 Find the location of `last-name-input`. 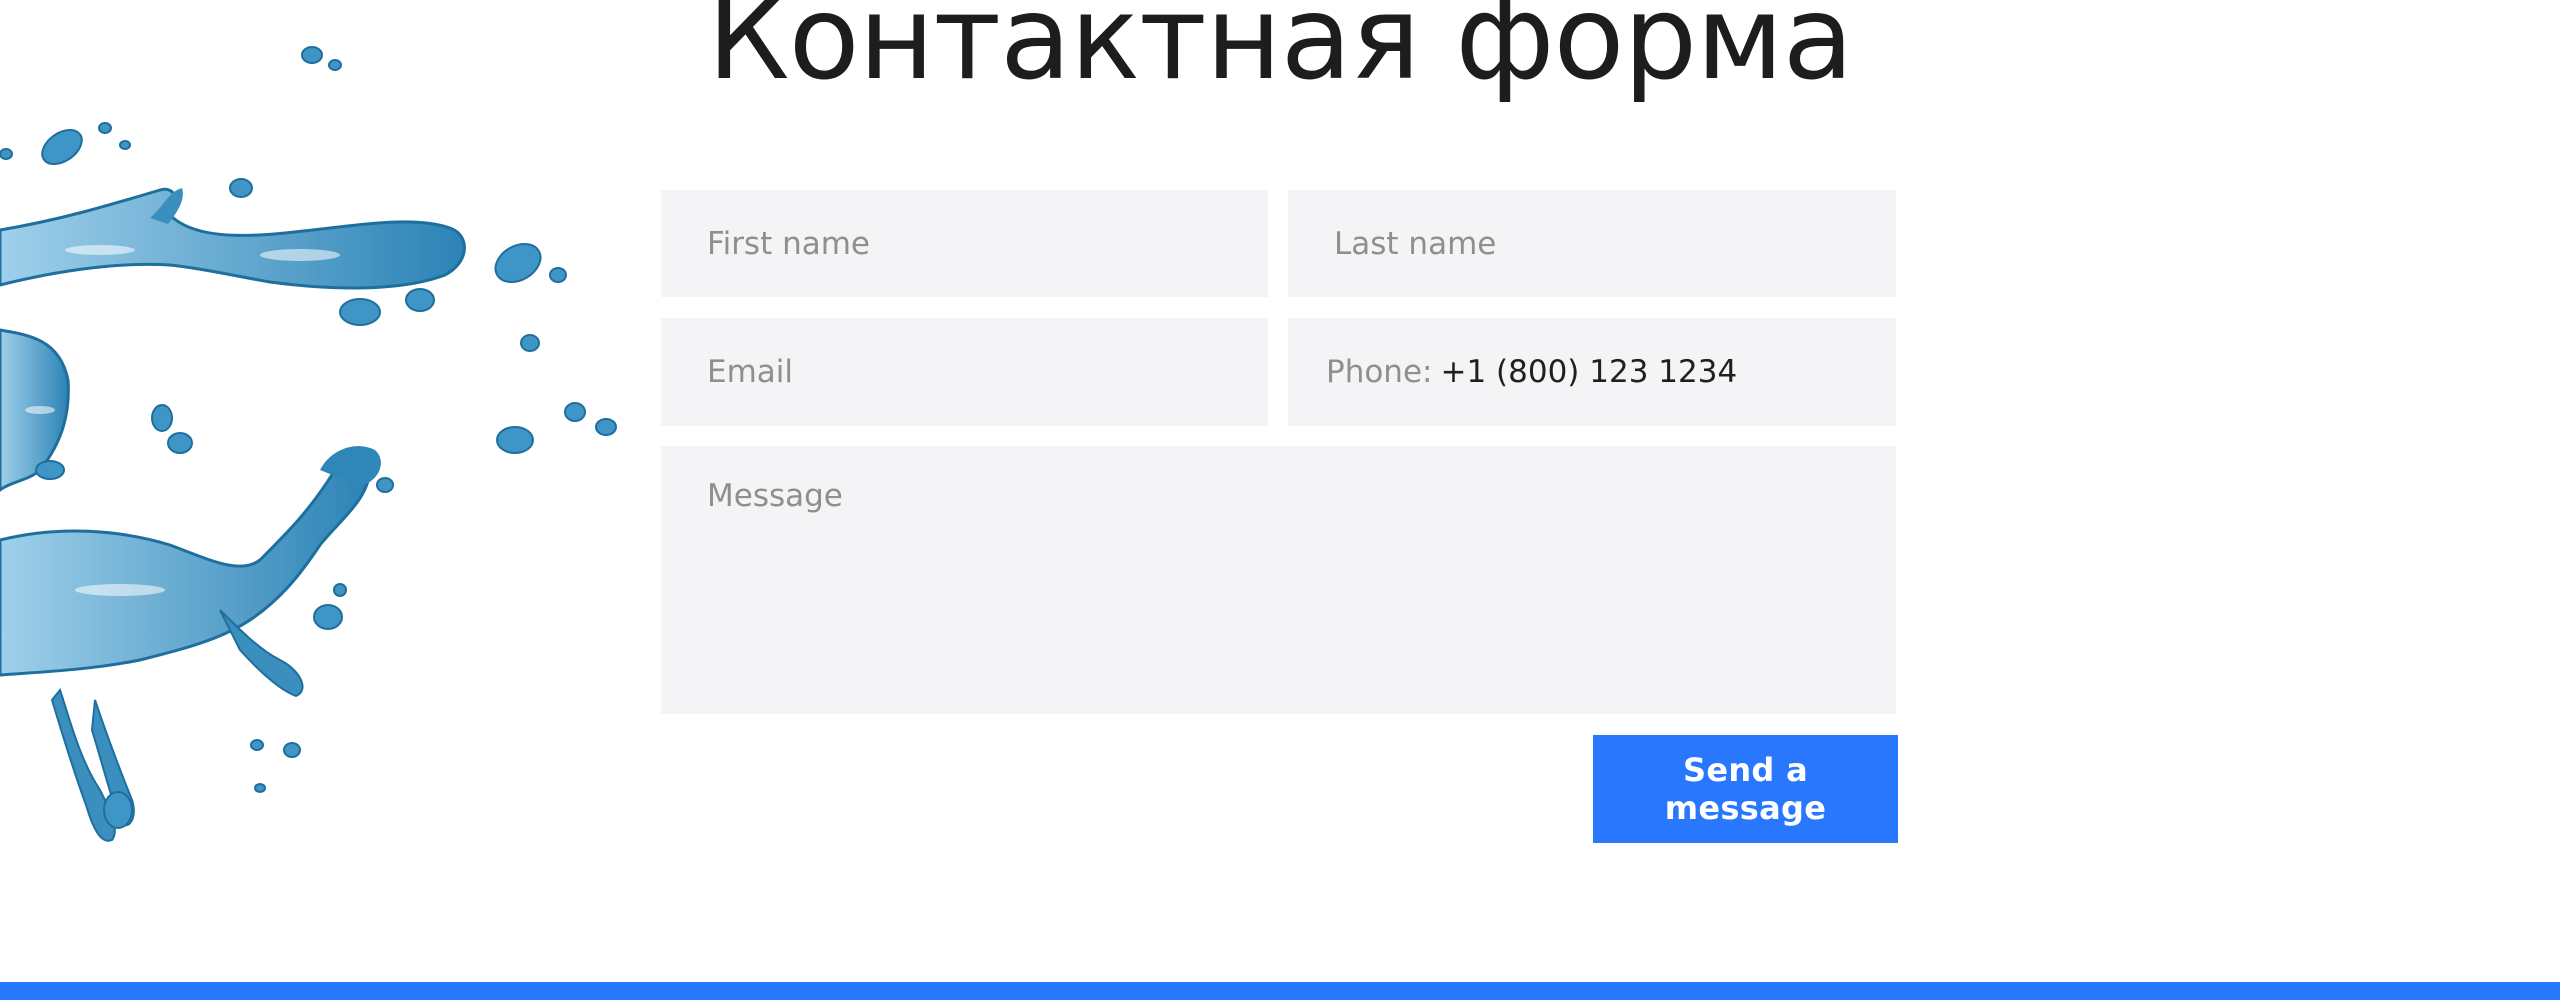

last-name-input is located at coordinates (1592, 243).